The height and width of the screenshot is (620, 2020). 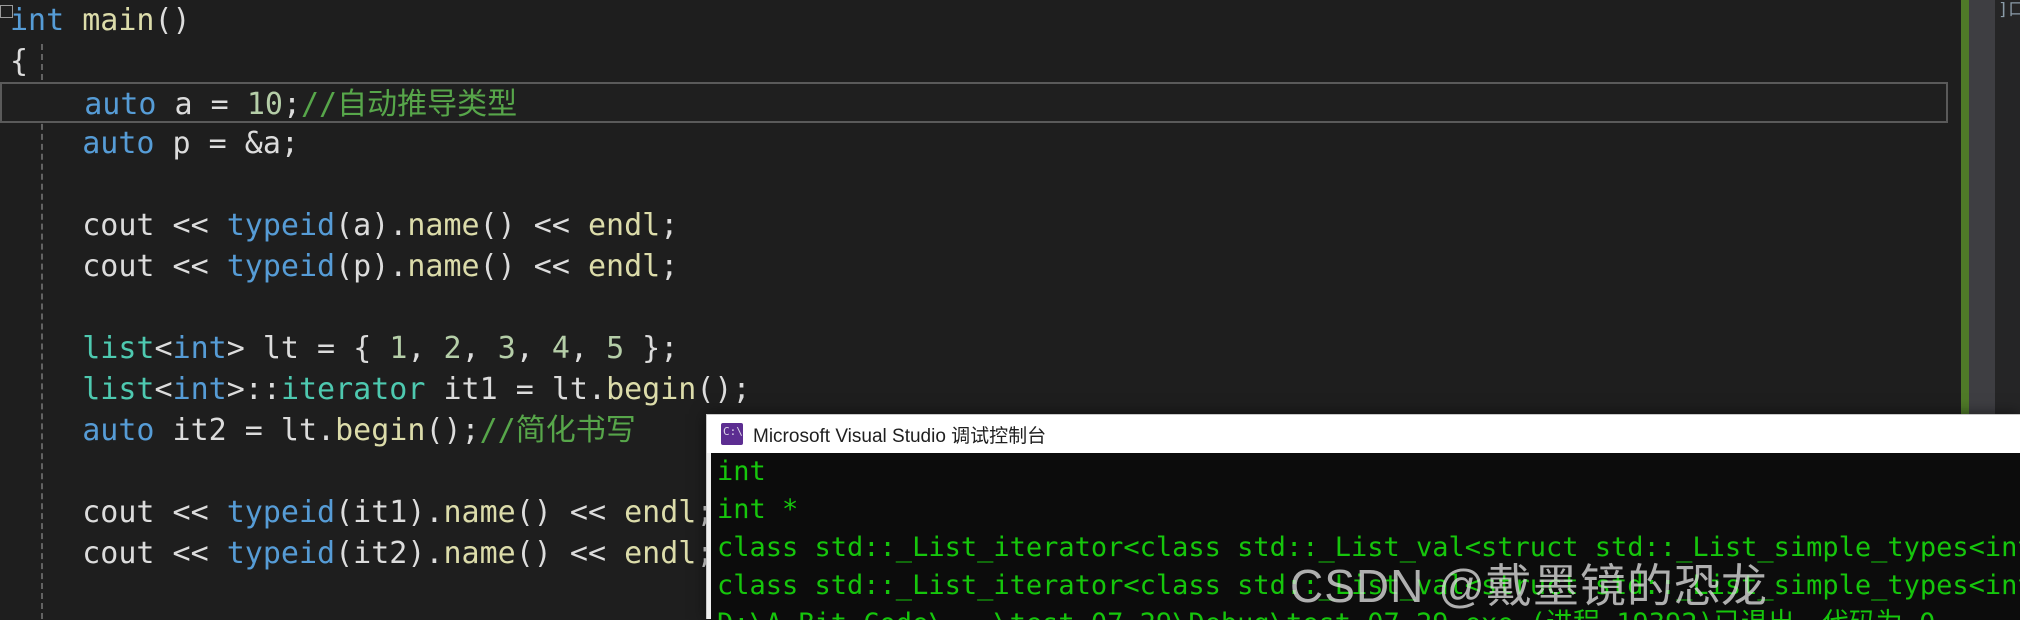 I want to click on code-line: auto p = &a;, so click(x=980, y=143).